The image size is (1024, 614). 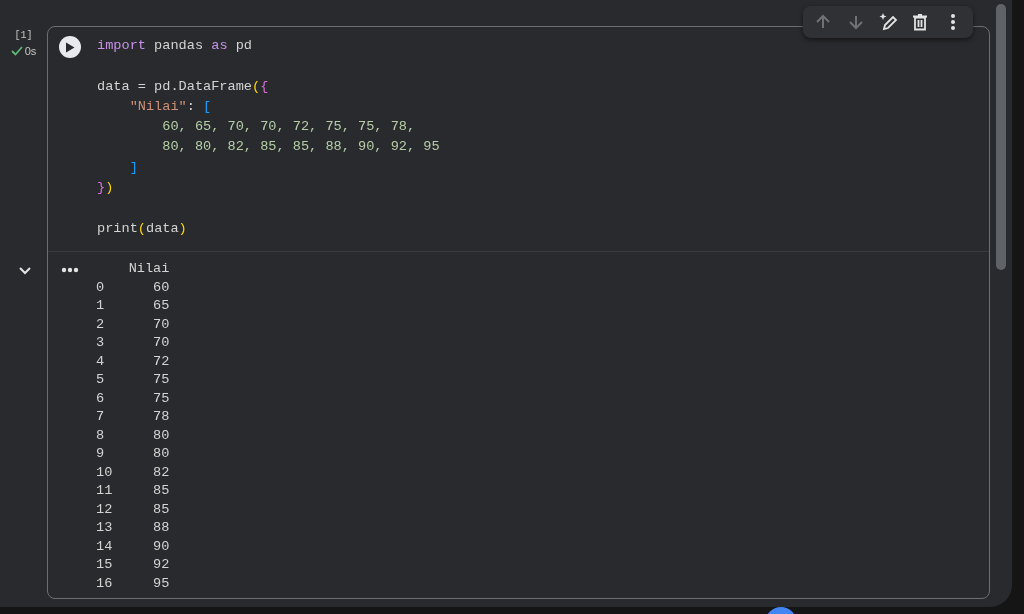 What do you see at coordinates (142, 228) in the screenshot?
I see `code-line: print(data)` at bounding box center [142, 228].